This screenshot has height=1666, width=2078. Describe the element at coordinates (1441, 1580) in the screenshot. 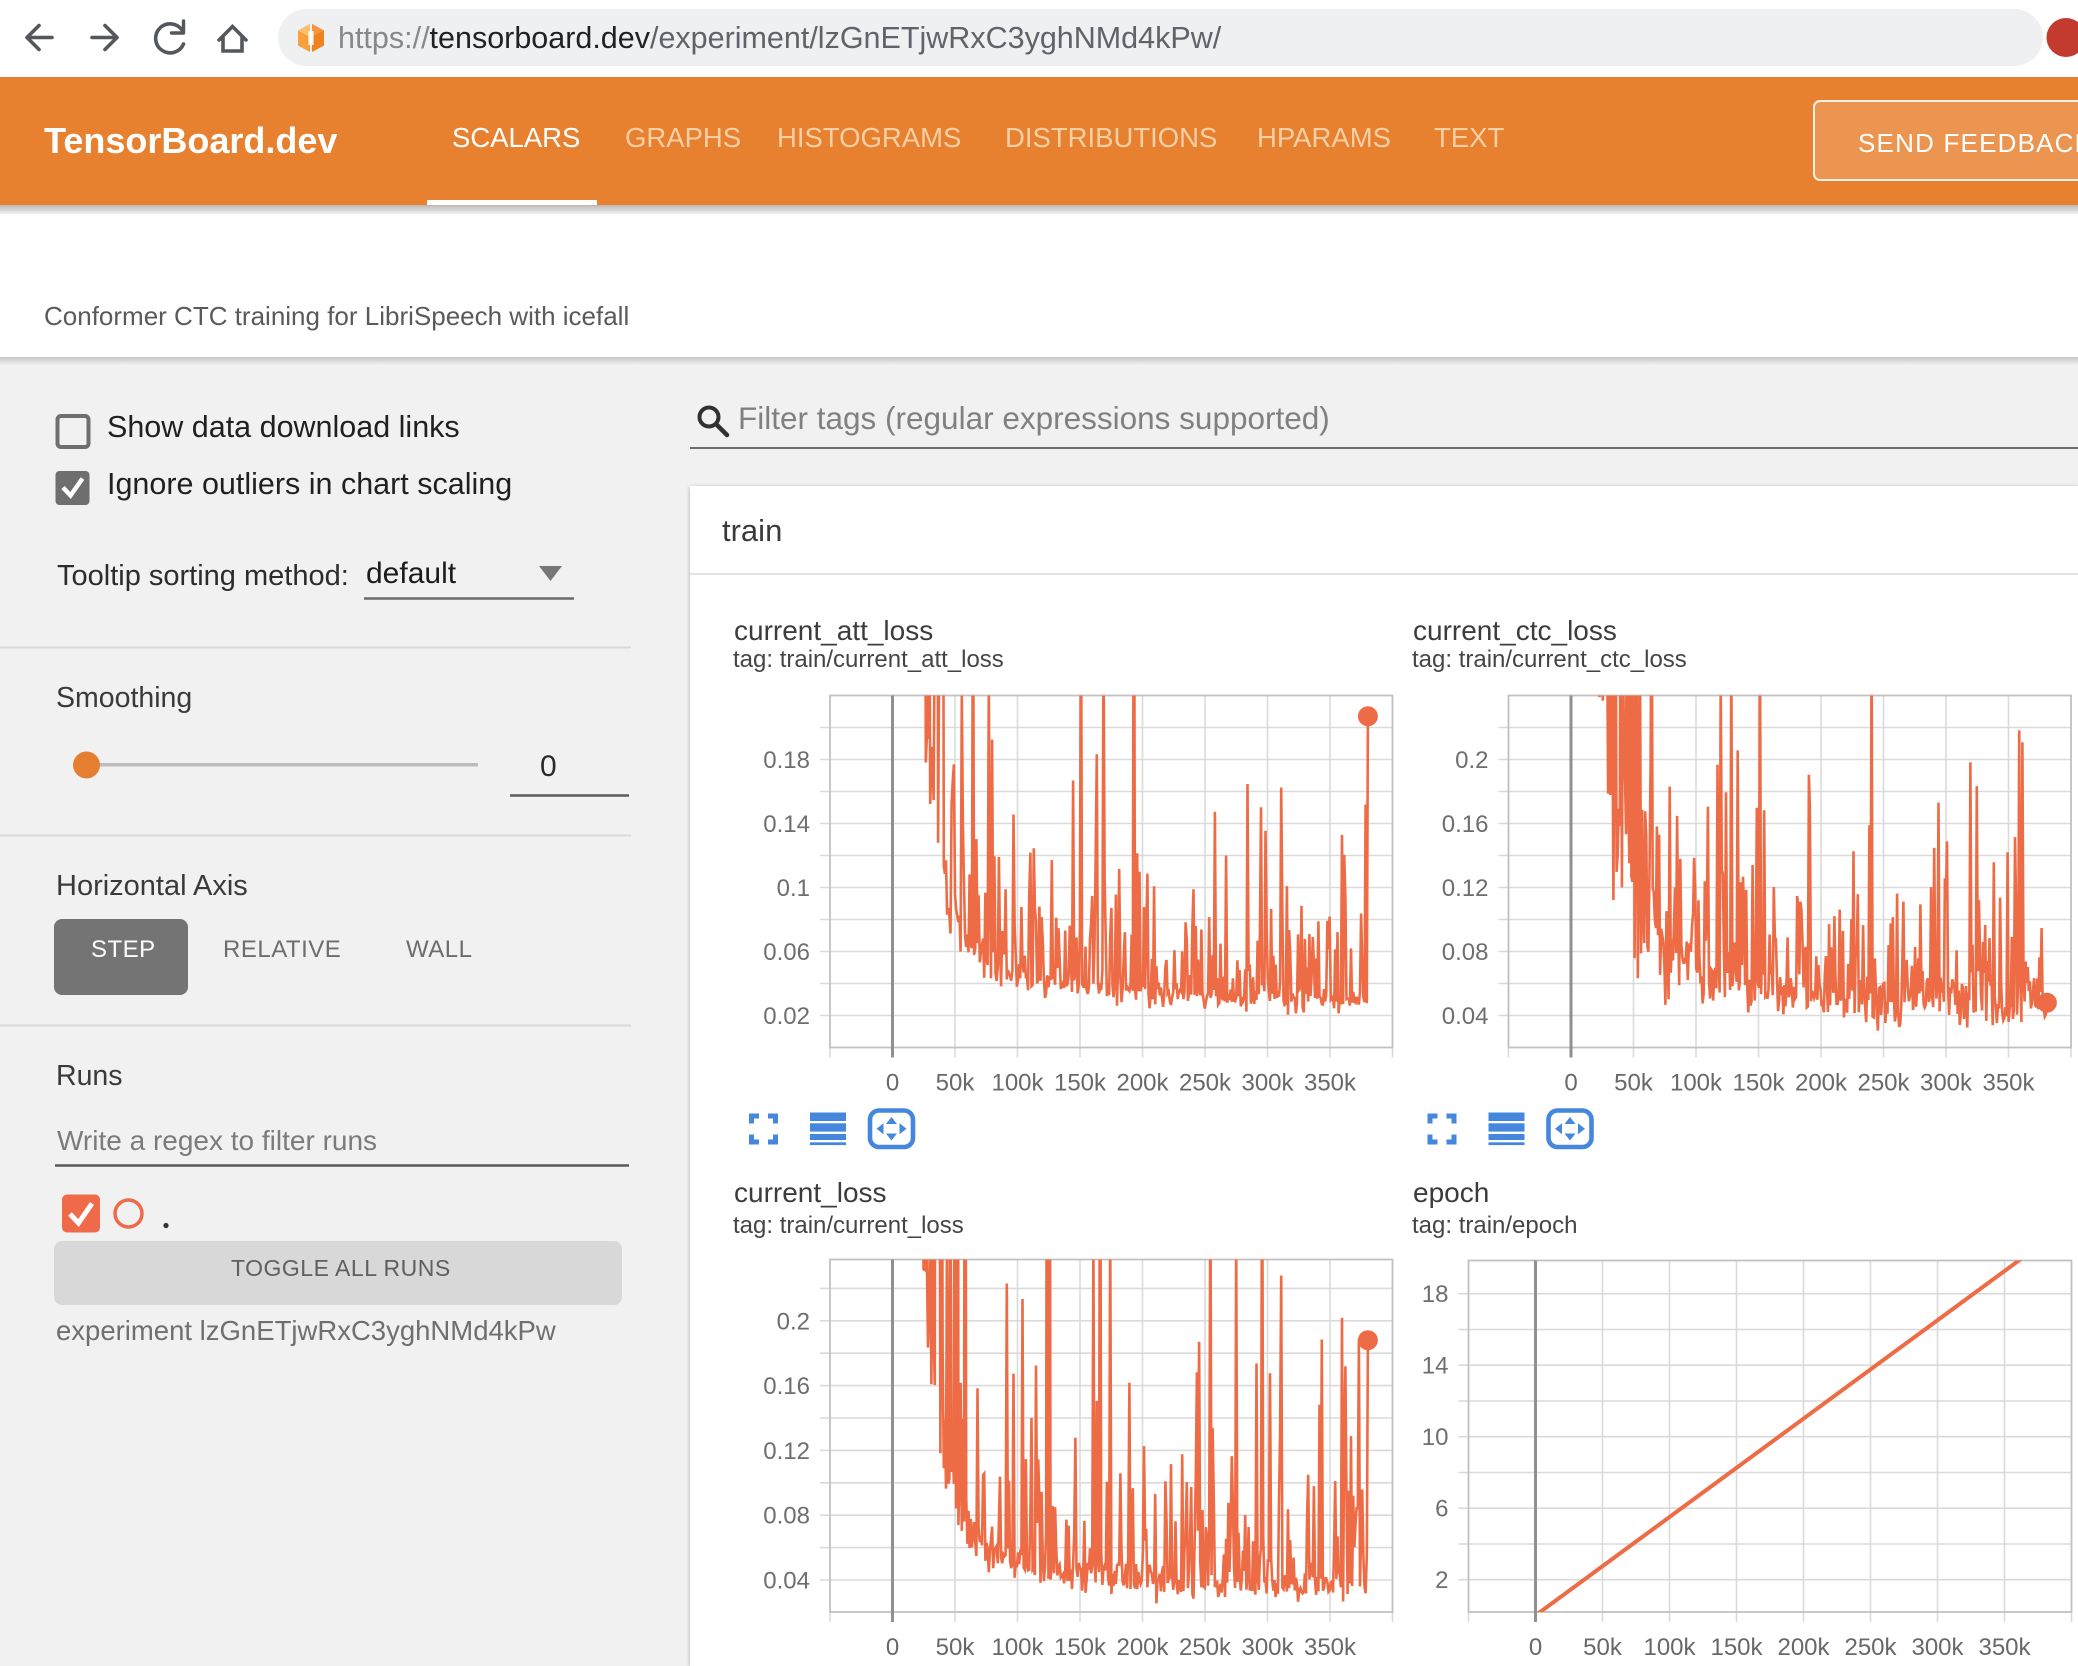

I see `svg-text: 2` at that location.